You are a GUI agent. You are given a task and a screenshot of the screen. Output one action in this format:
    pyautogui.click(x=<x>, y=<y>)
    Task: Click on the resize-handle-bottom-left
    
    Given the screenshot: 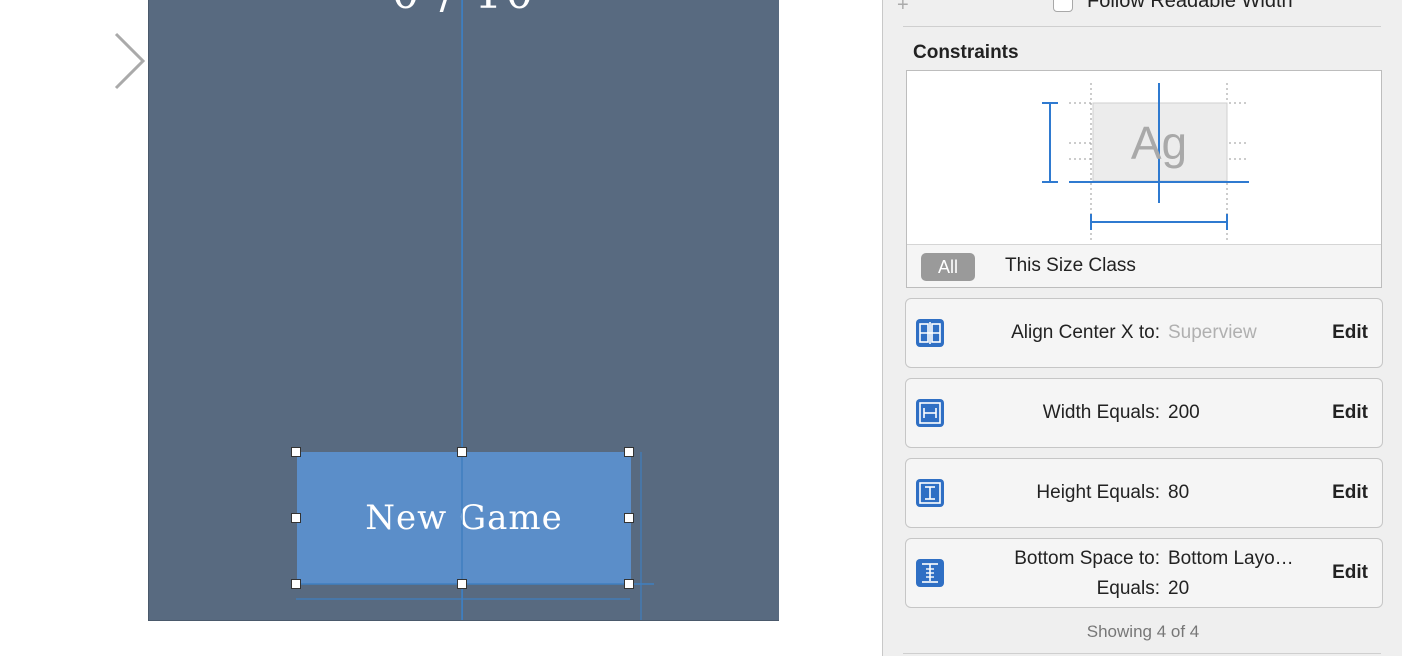 What is the action you would take?
    pyautogui.click(x=296, y=584)
    